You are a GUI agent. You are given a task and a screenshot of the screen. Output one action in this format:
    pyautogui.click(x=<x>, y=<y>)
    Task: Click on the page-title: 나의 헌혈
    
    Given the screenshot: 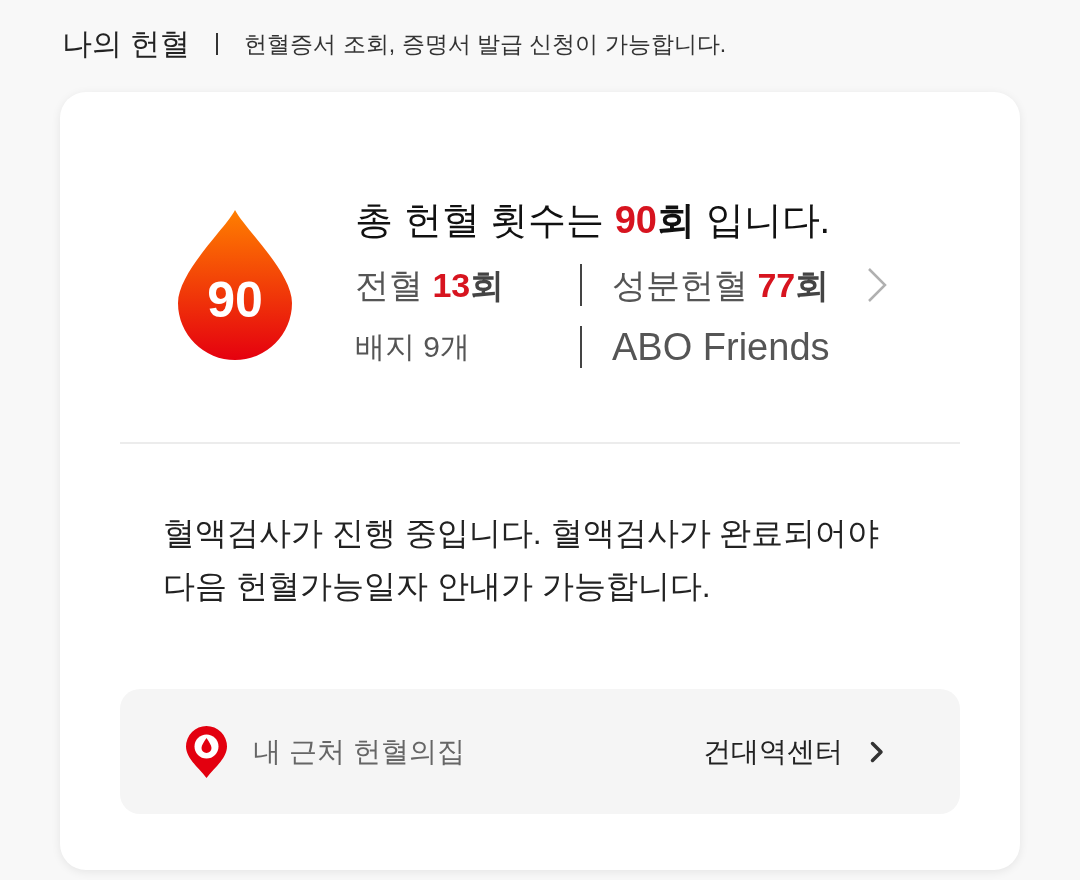 What is the action you would take?
    pyautogui.click(x=126, y=44)
    